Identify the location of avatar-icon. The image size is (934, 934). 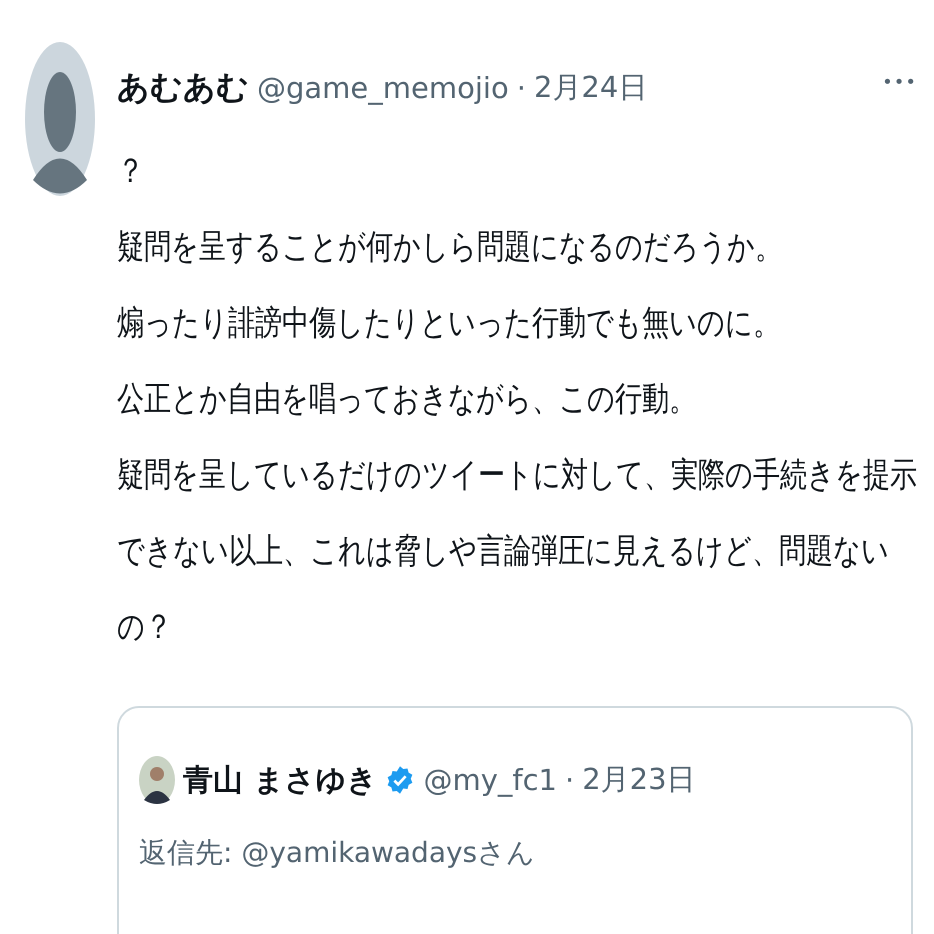
(157, 780).